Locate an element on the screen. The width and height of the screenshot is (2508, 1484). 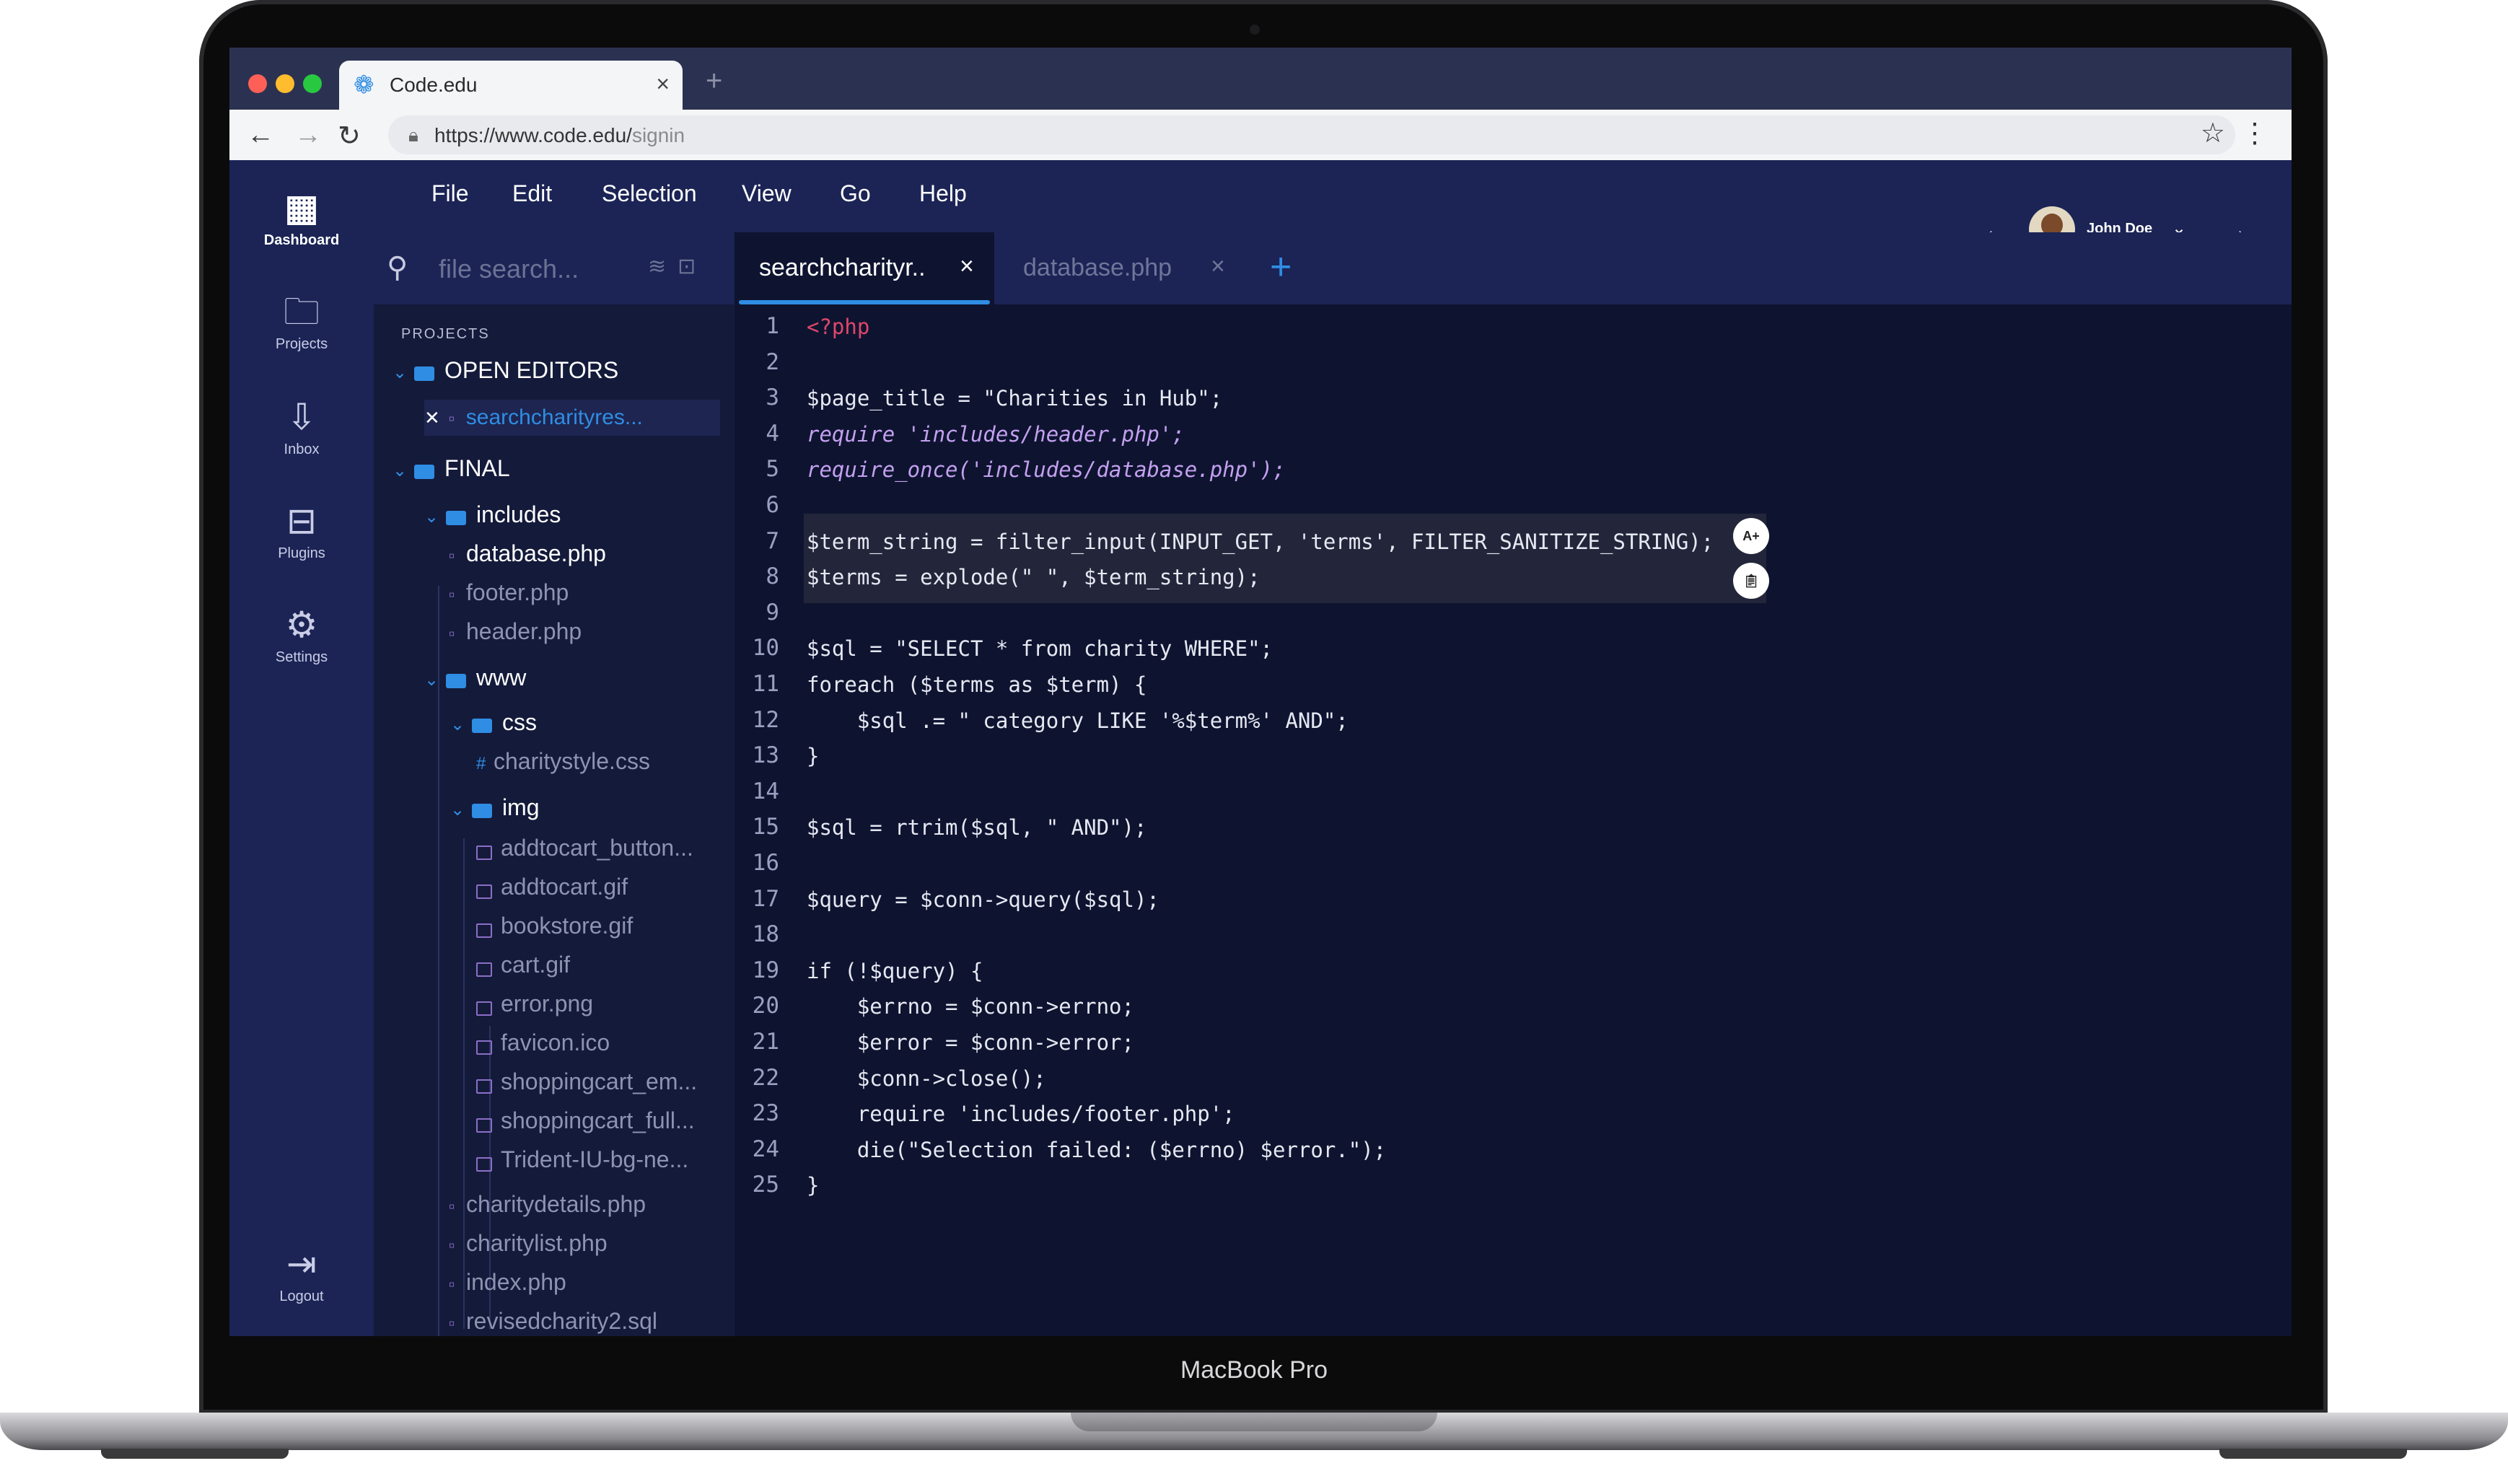
back-icon: ← is located at coordinates (260, 135).